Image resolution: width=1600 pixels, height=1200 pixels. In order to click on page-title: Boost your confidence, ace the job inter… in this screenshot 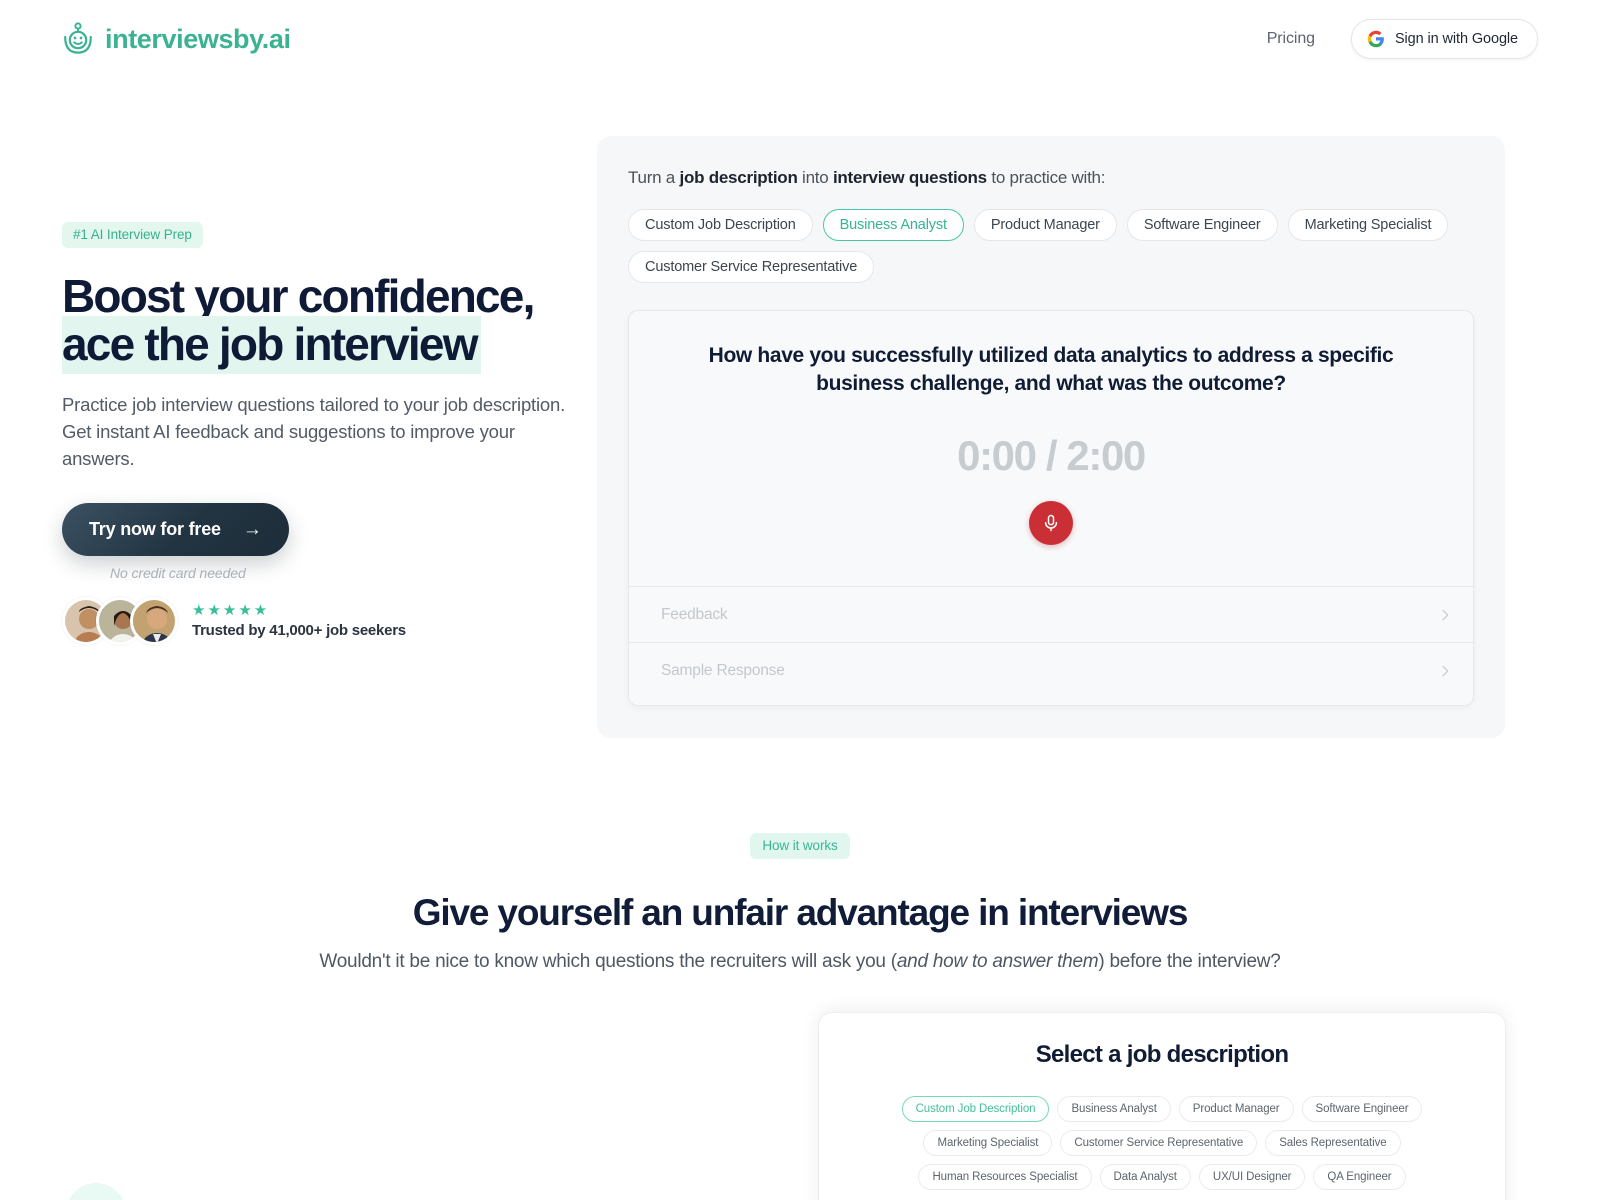, I will do `click(322, 322)`.